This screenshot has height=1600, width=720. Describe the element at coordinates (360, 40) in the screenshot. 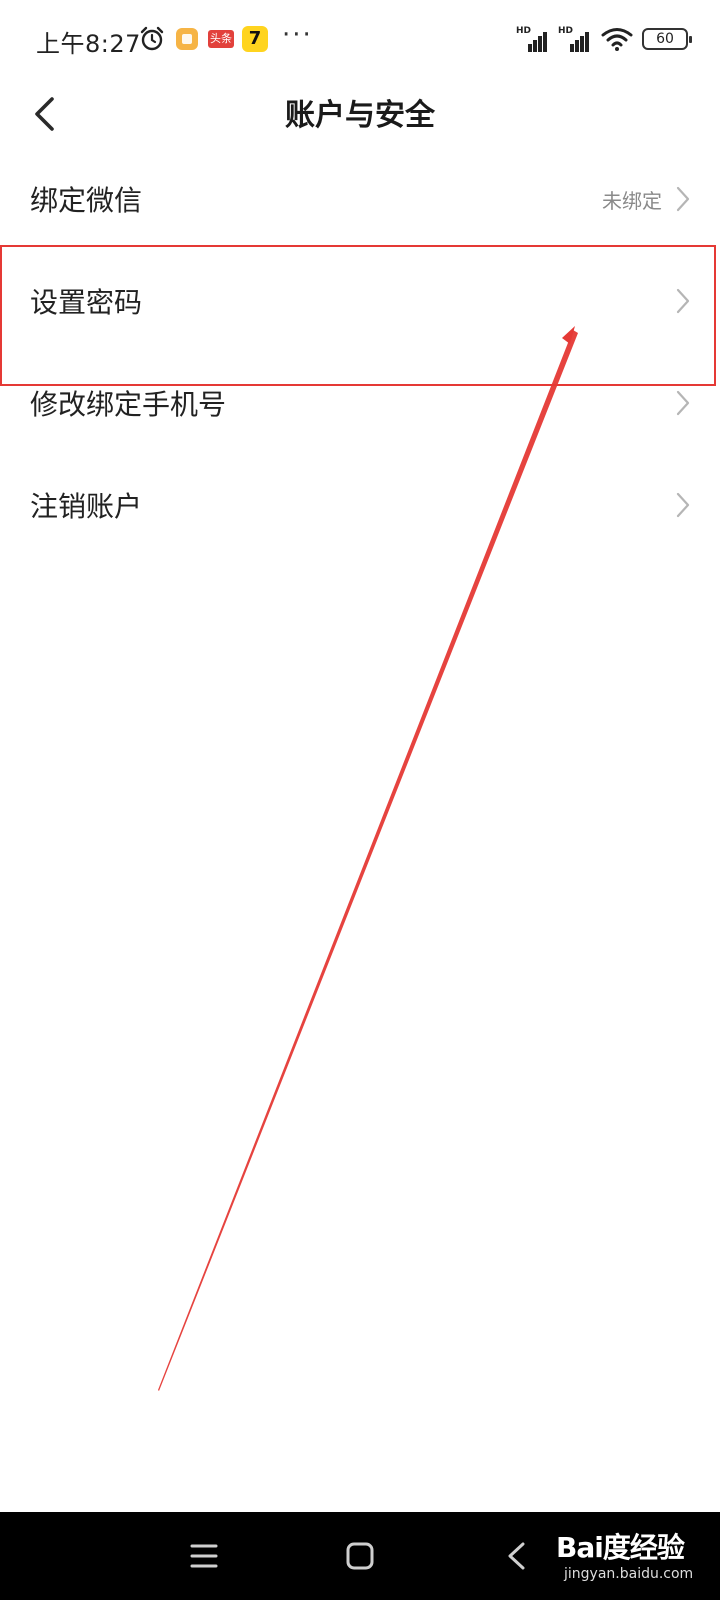

I see `status-bar: 上午8:27 头条 7 ··· HD HD 60` at that location.